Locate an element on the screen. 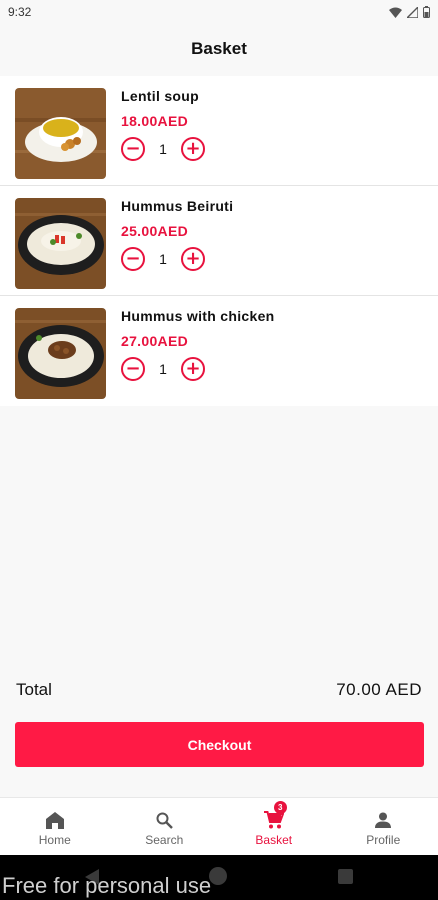 This screenshot has width=438, height=900. total-value: 70.00 AED is located at coordinates (379, 689).